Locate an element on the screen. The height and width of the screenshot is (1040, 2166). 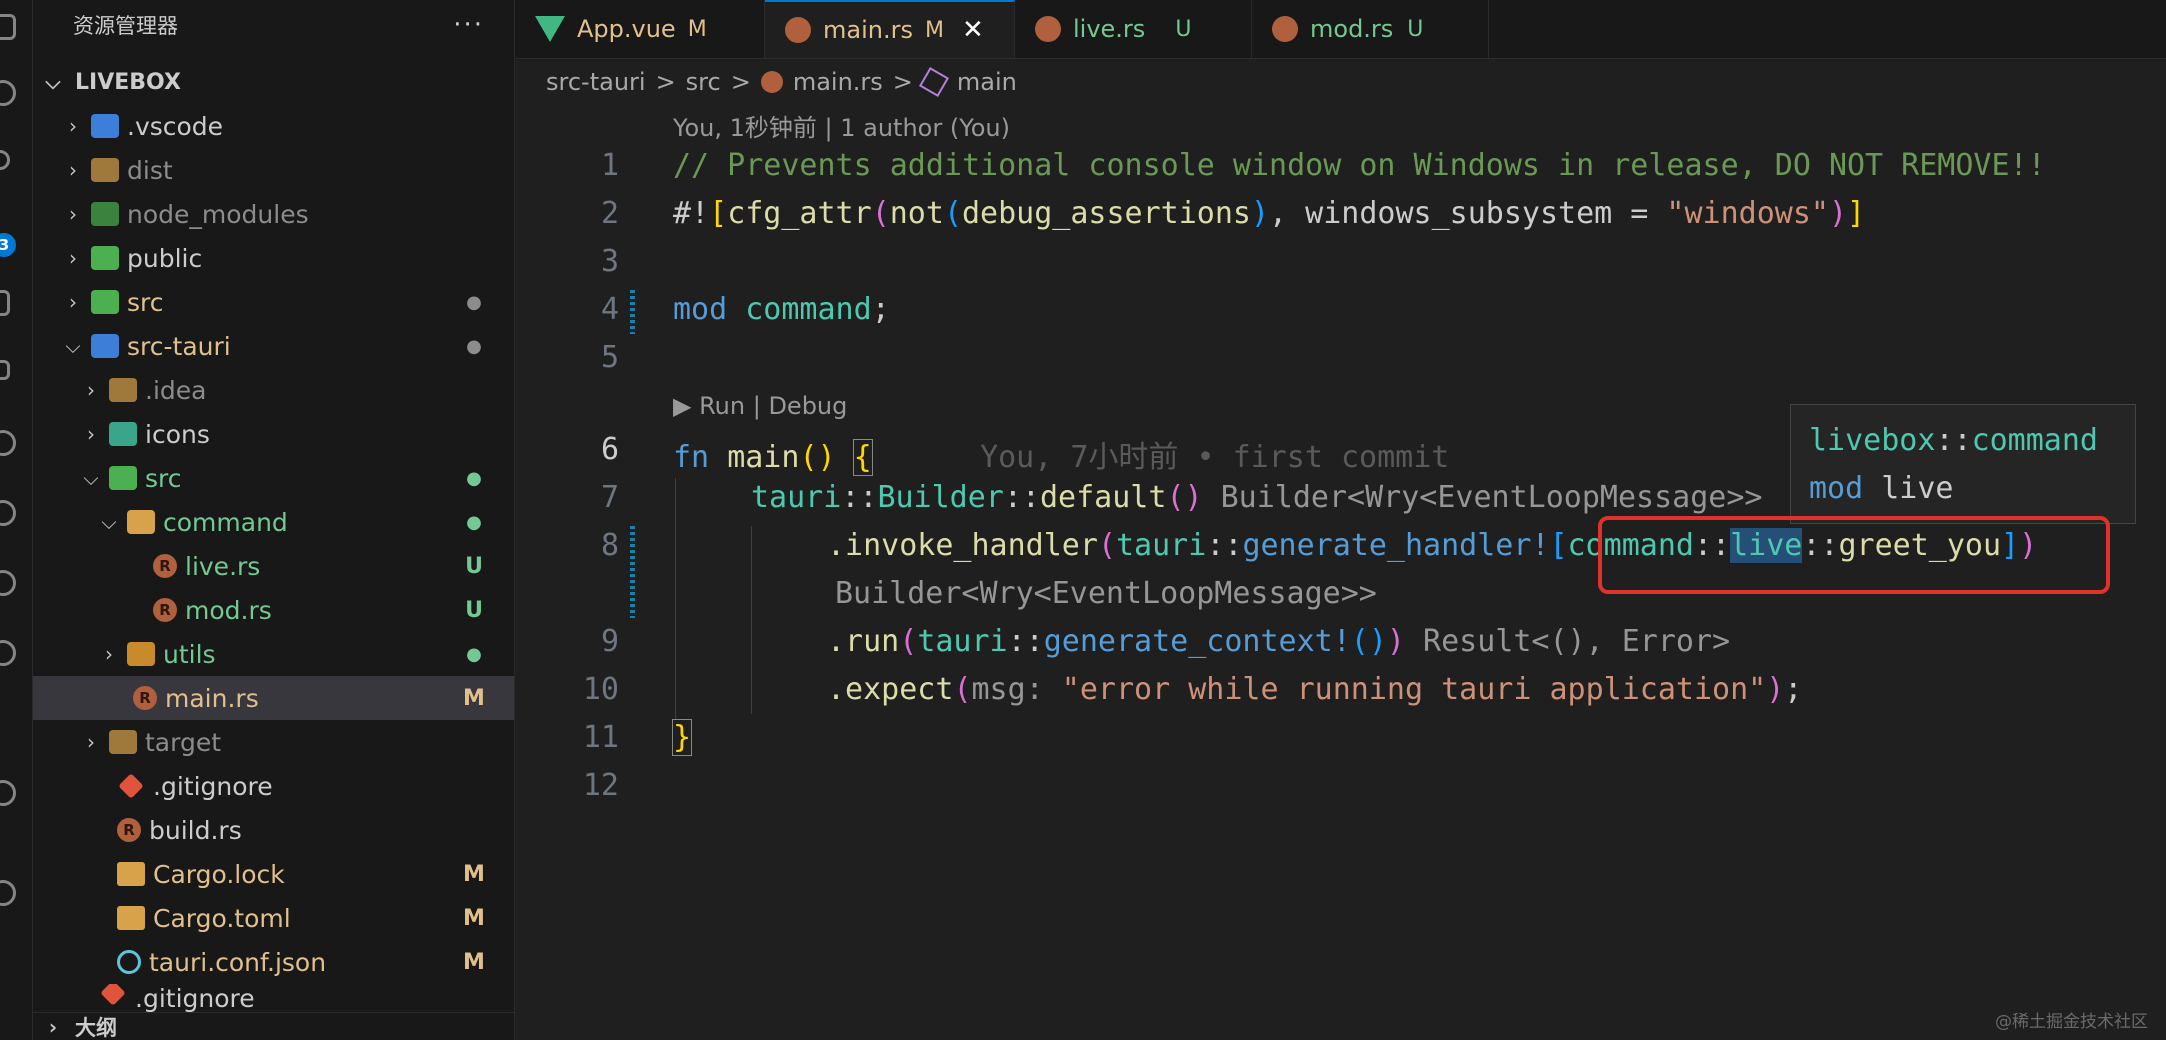
tree-item-icons: › icons is located at coordinates (273, 434).